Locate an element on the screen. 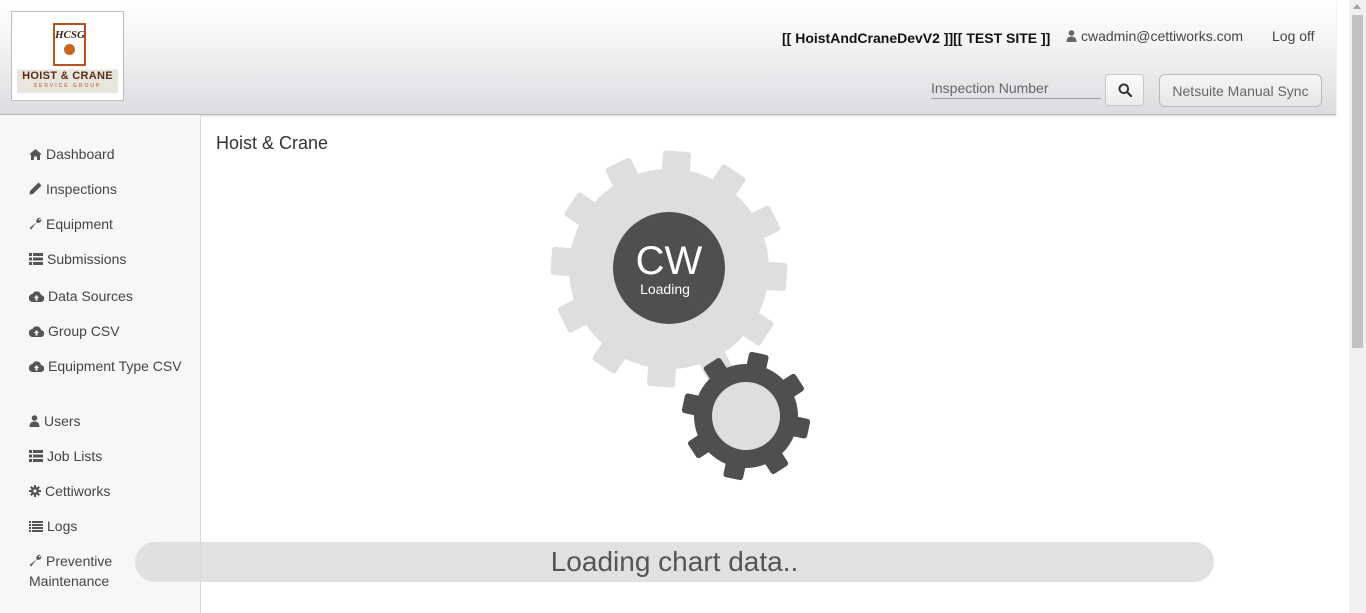 The image size is (1366, 613). loading-message: Loading chart data.. is located at coordinates (674, 562).